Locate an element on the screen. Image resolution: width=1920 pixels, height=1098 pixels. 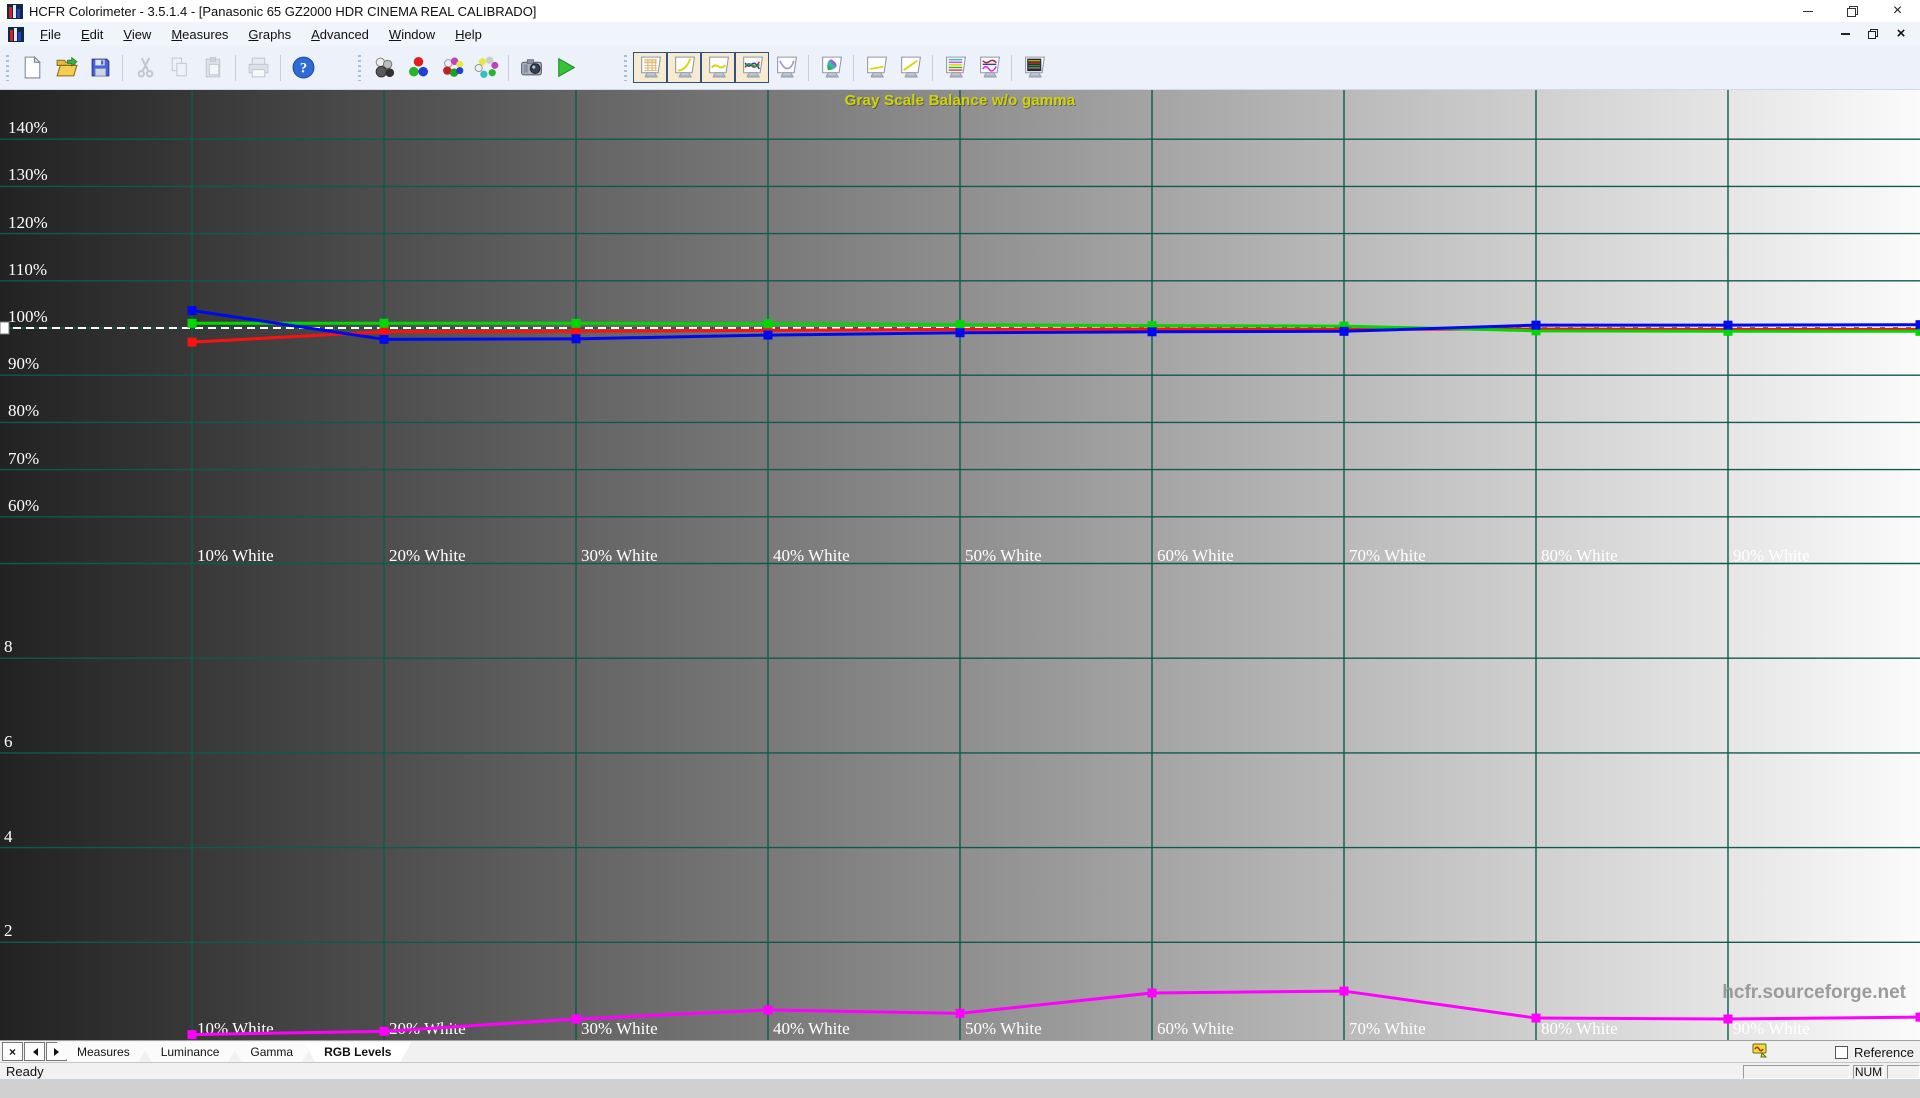
view-sat-lines-button is located at coordinates (955, 67).